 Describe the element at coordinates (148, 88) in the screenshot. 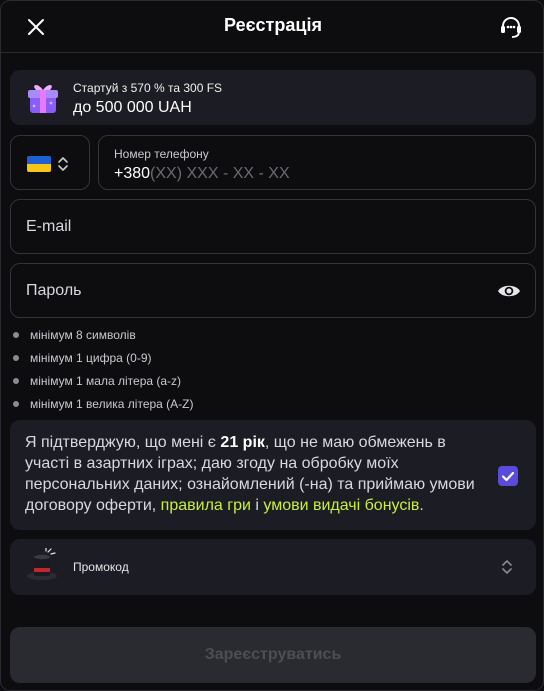

I see `promo-headline: Стартуй з 570 % та 300 FS` at that location.